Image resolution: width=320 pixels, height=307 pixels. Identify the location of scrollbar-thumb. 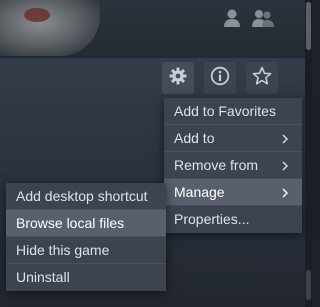
(308, 26).